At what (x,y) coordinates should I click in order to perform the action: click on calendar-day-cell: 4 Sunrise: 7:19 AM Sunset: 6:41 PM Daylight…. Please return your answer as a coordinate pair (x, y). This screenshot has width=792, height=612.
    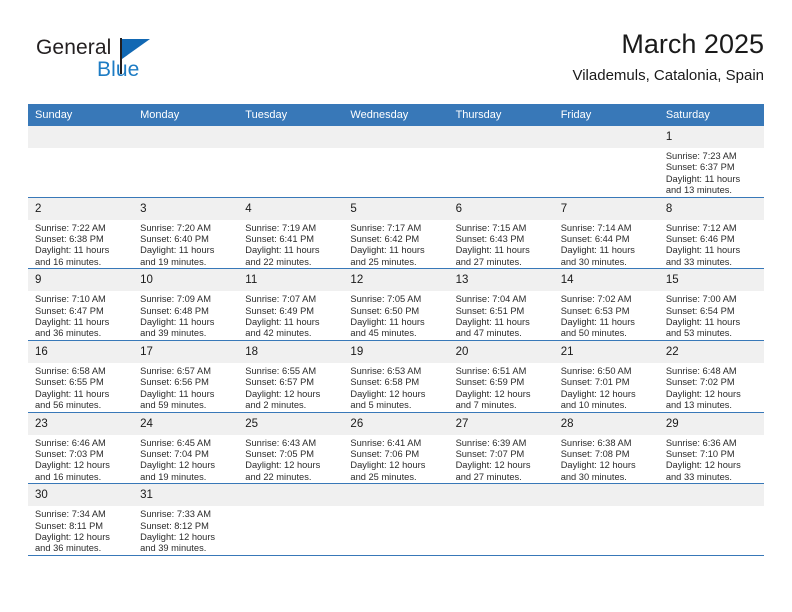
    Looking at the image, I should click on (291, 233).